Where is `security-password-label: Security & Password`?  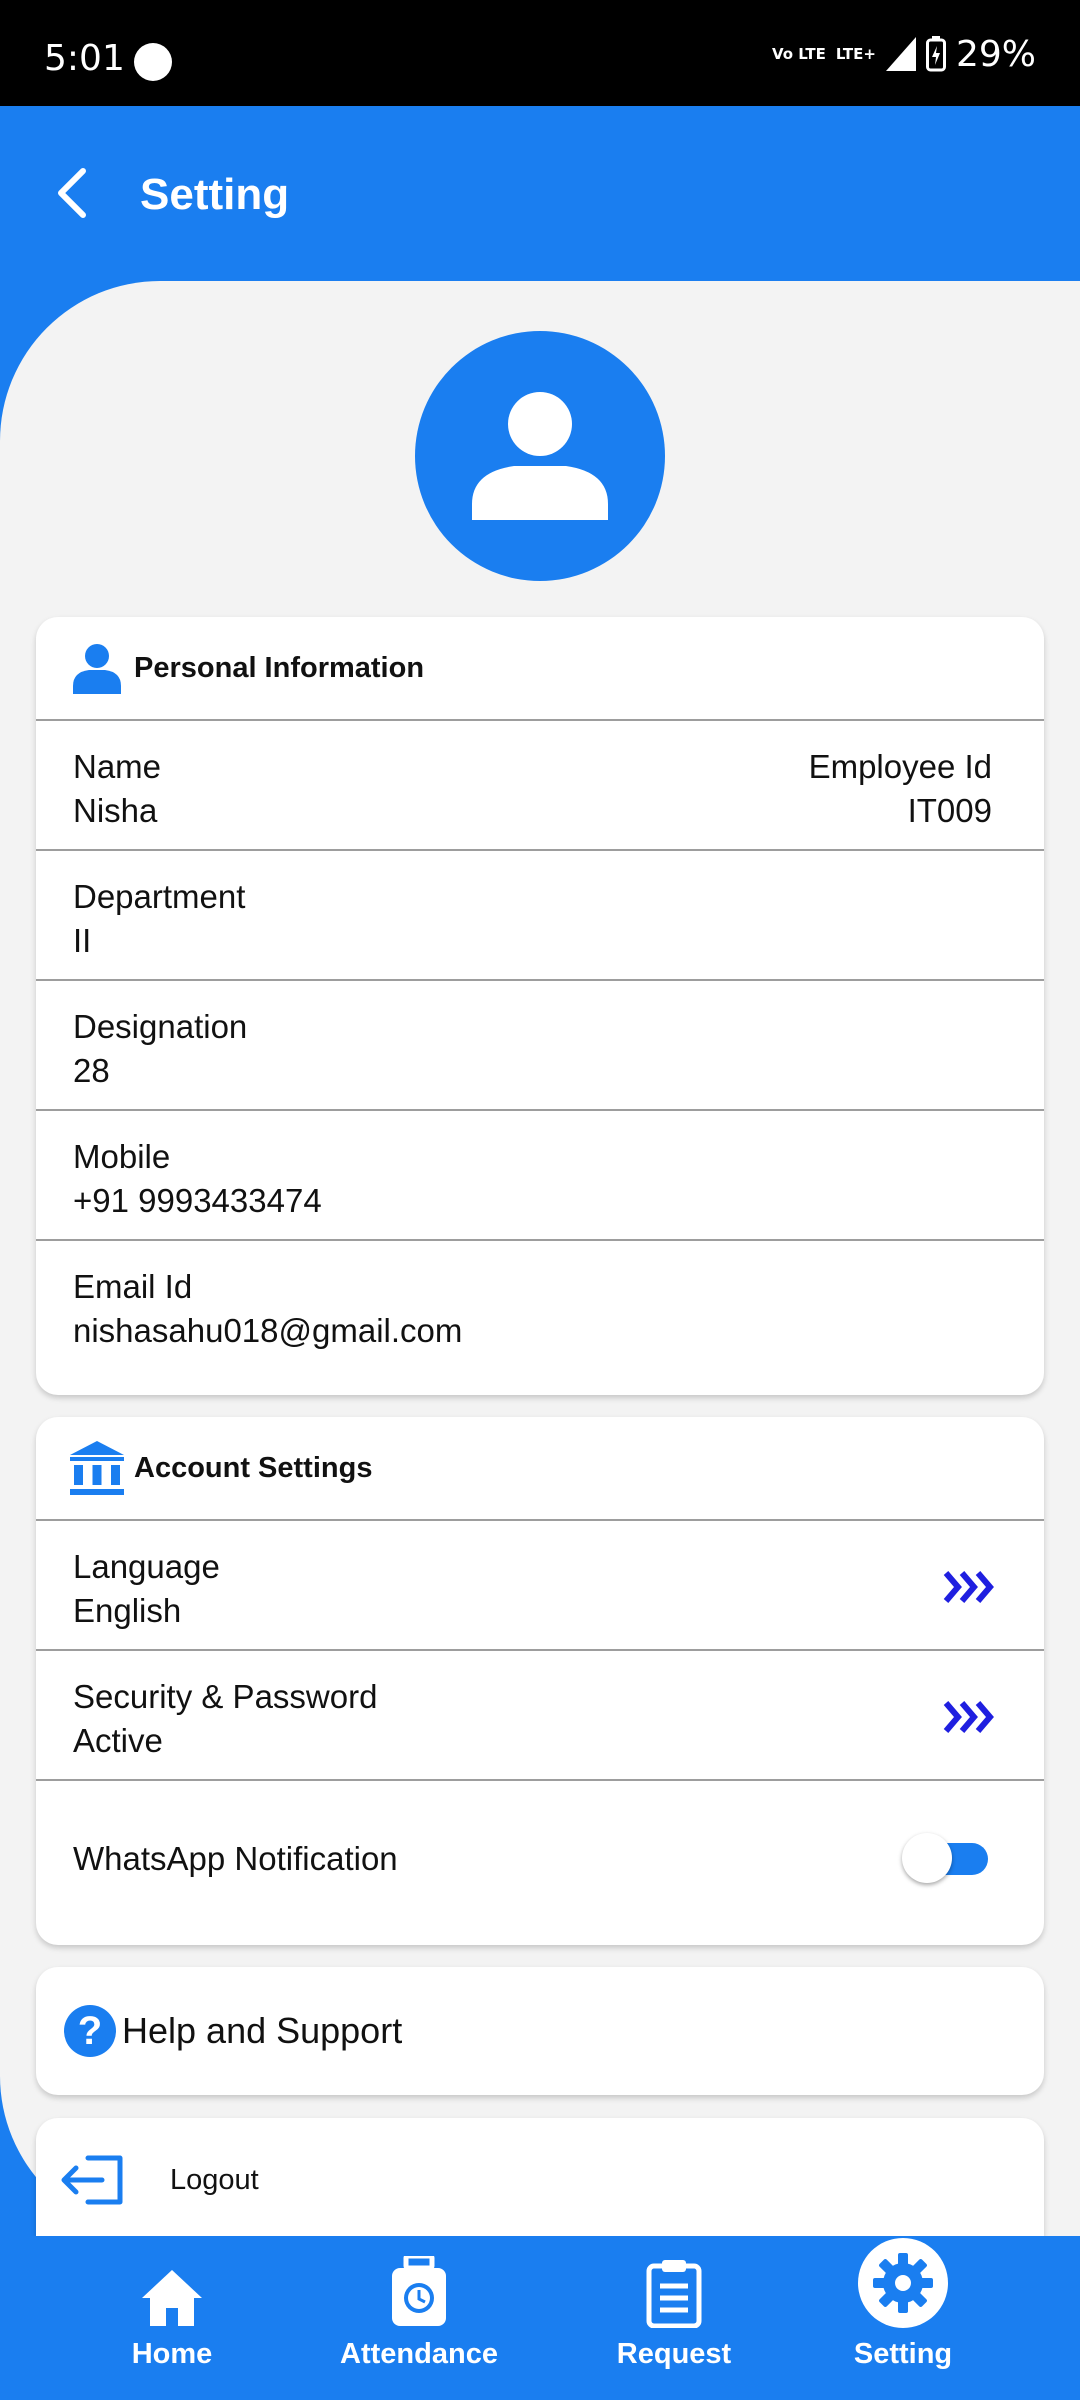 security-password-label: Security & Password is located at coordinates (225, 1696).